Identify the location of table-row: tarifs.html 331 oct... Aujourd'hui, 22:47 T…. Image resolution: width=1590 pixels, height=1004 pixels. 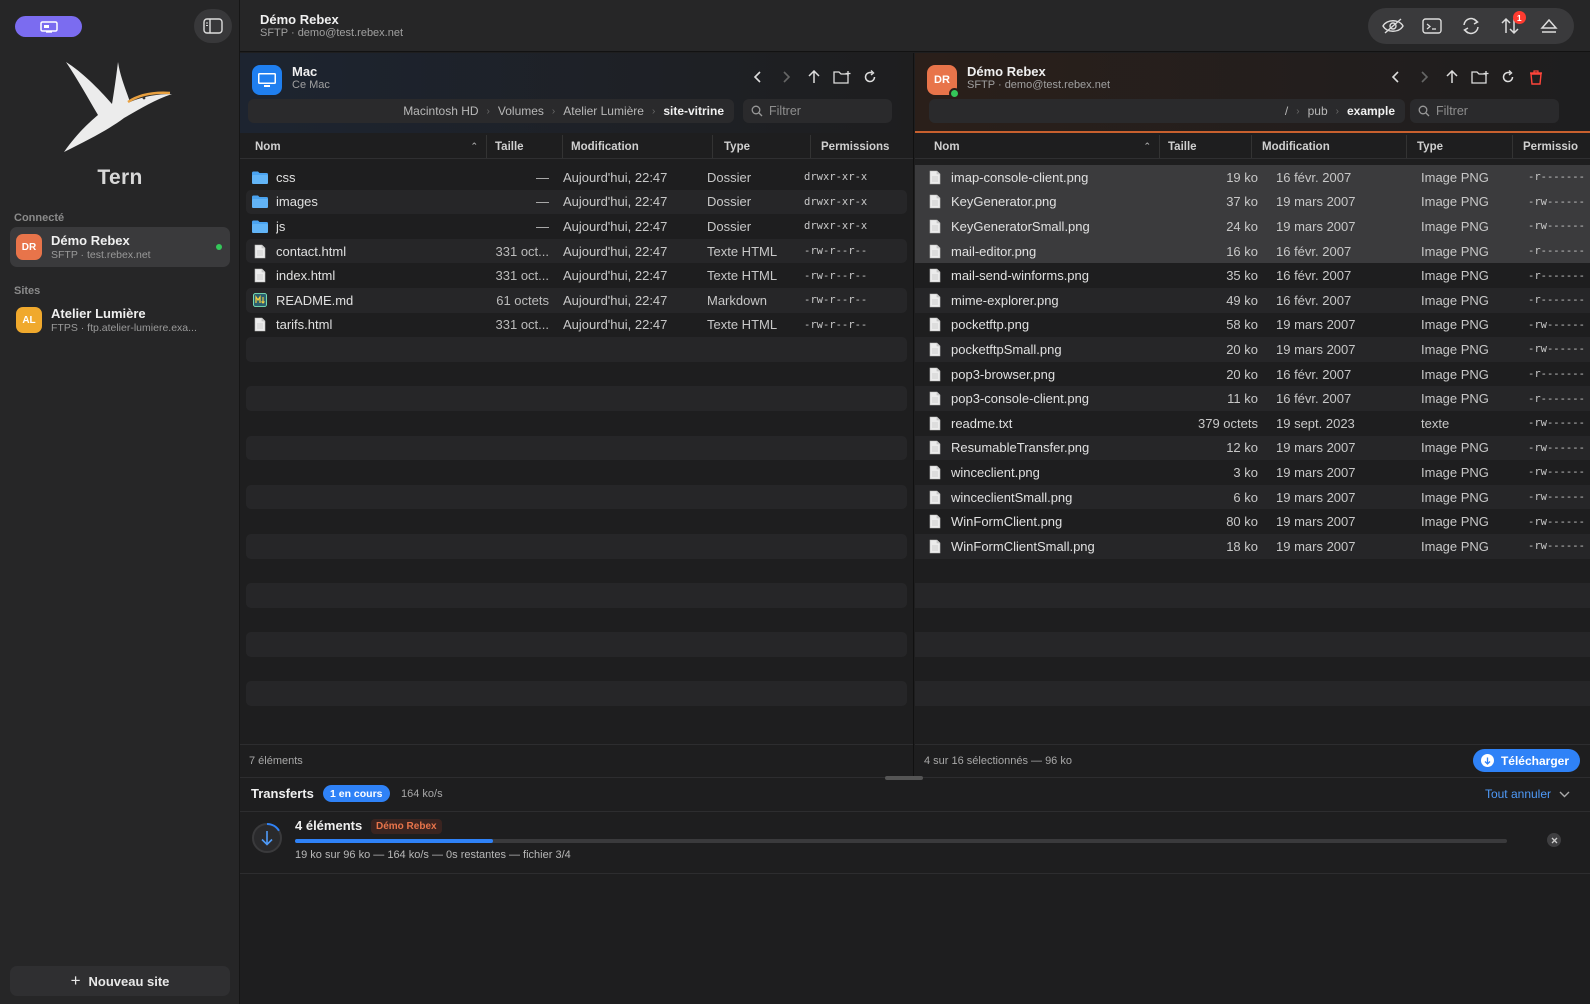
(576, 325).